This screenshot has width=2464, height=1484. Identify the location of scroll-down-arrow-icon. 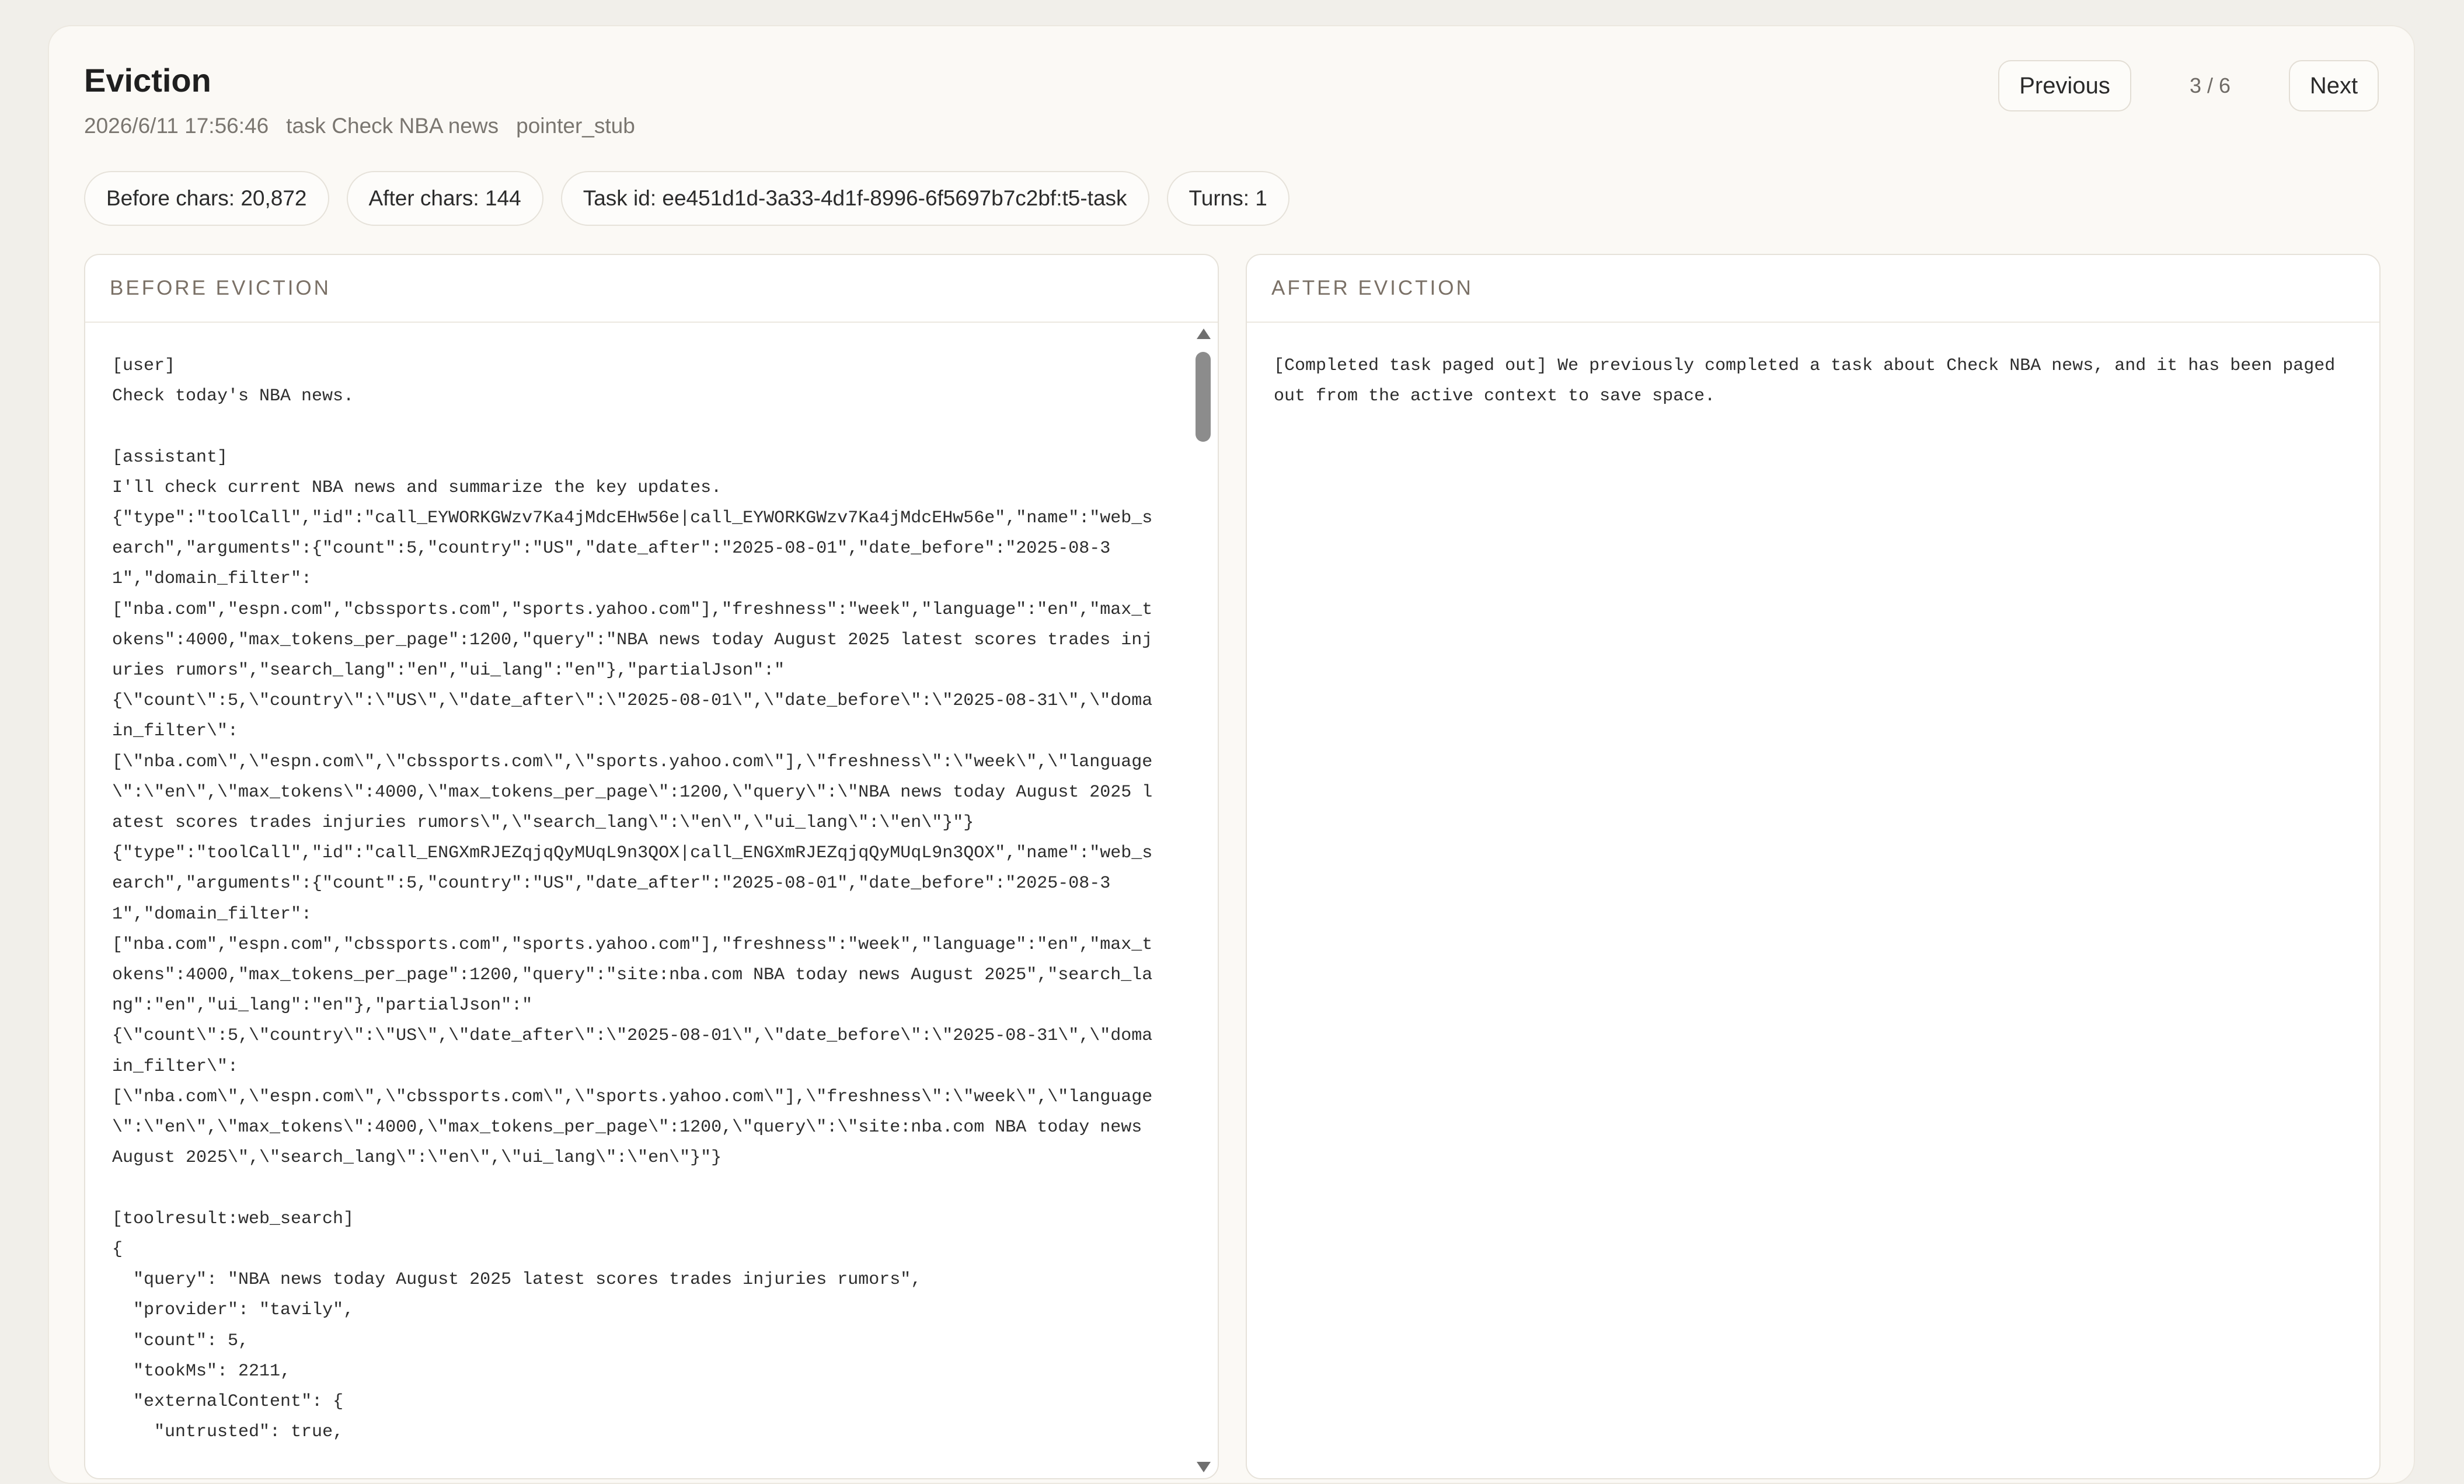
(1204, 1467).